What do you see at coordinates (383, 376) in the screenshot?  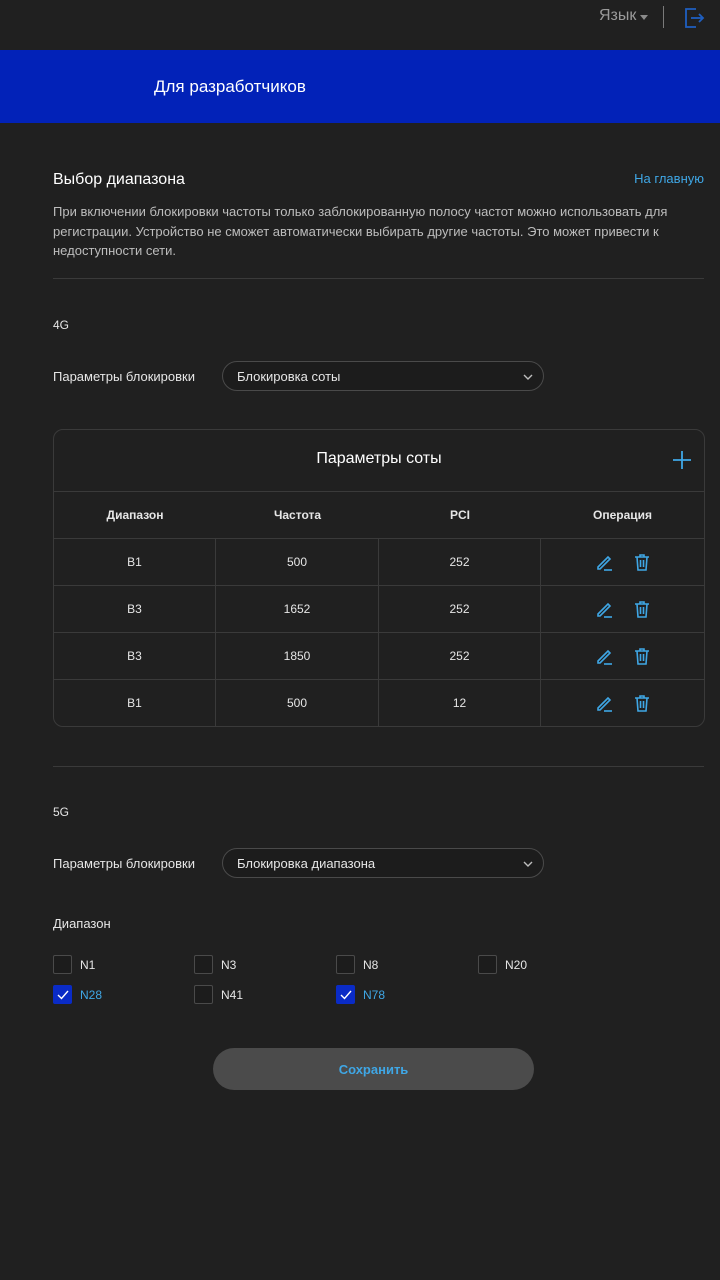 I see `lte-lock-select: Блокировка соты` at bounding box center [383, 376].